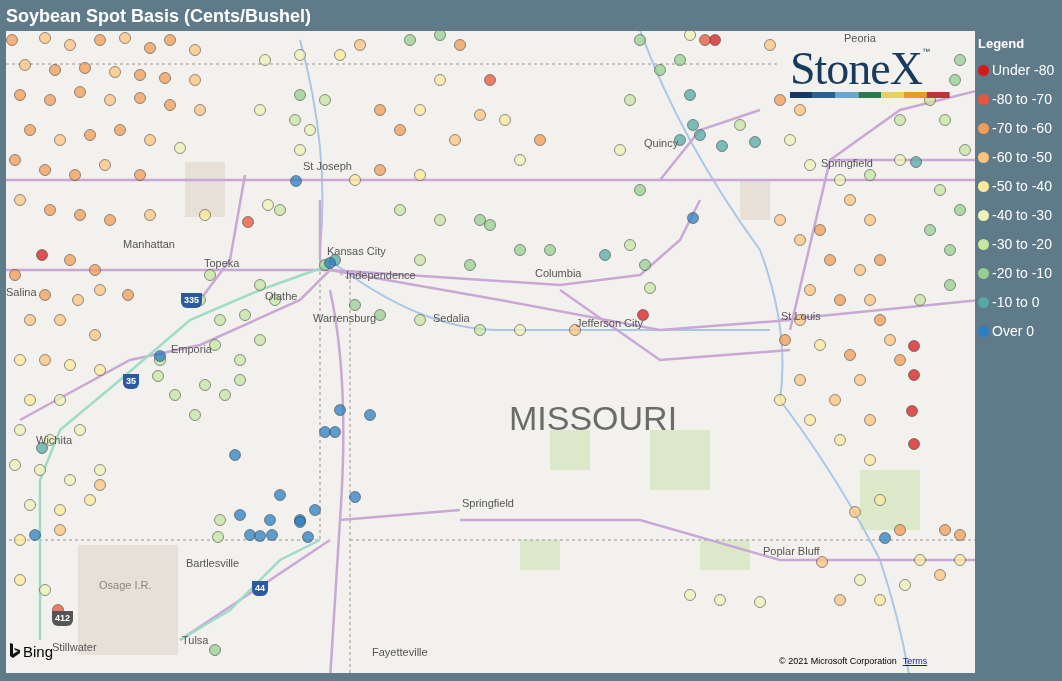 This screenshot has height=681, width=1062. What do you see at coordinates (222, 263) in the screenshot?
I see `city-label: Topeka` at bounding box center [222, 263].